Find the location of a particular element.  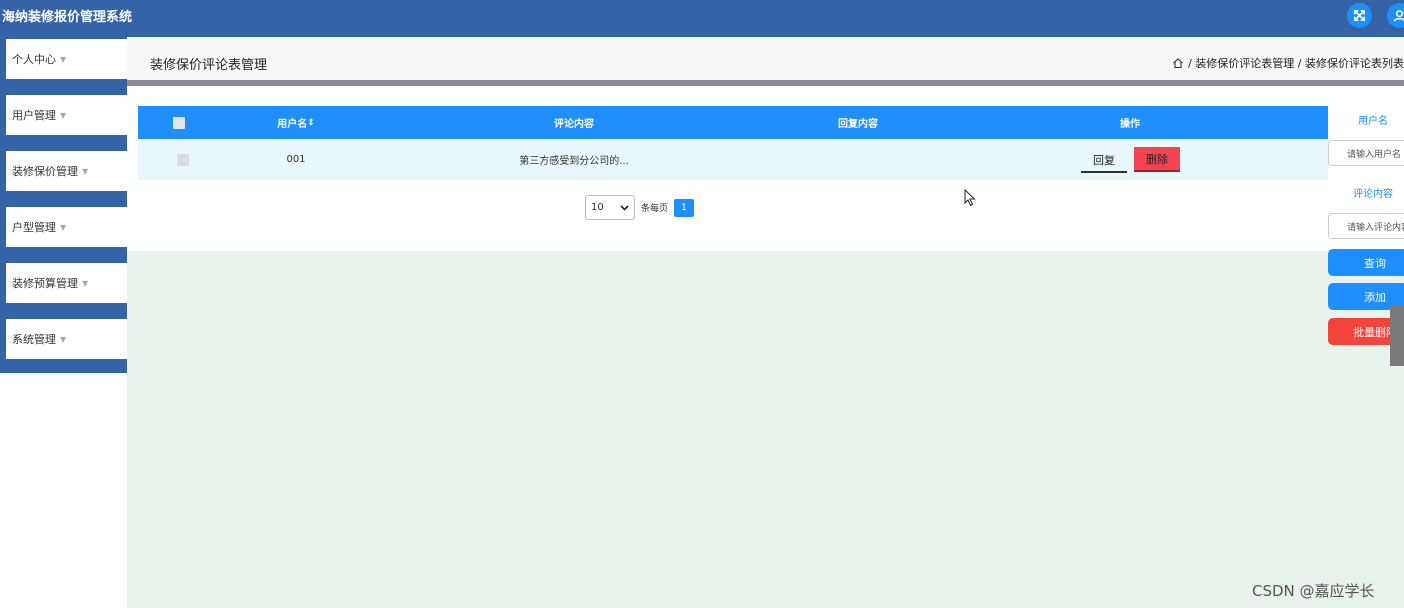

pagination: 10 条每页 1 is located at coordinates (640, 207).